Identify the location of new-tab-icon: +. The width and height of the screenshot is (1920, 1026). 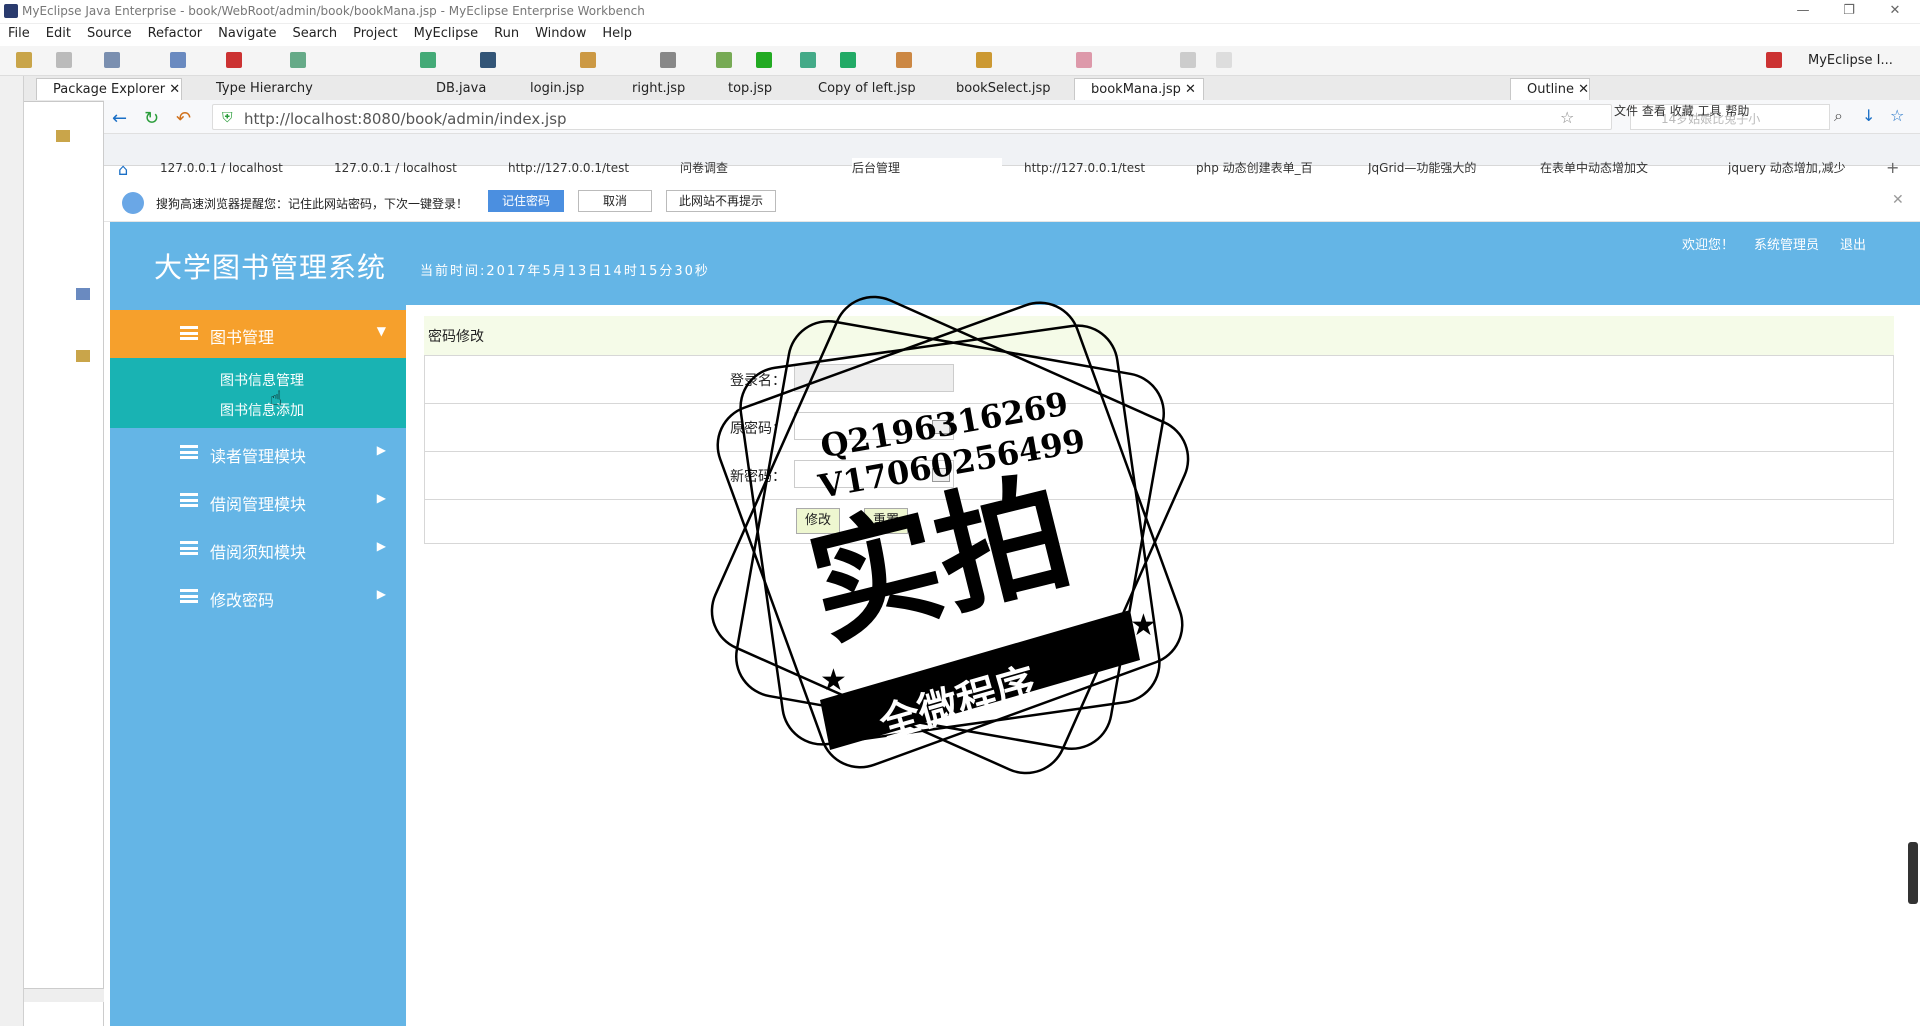
(1892, 167).